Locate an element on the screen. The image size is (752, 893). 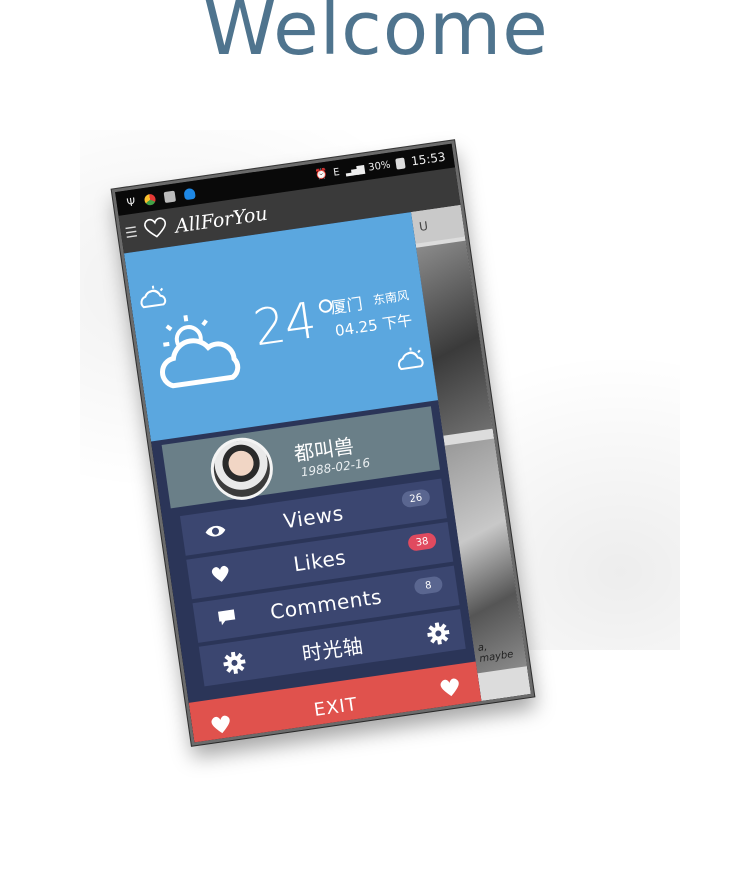
clock: 15:53 is located at coordinates (428, 159).